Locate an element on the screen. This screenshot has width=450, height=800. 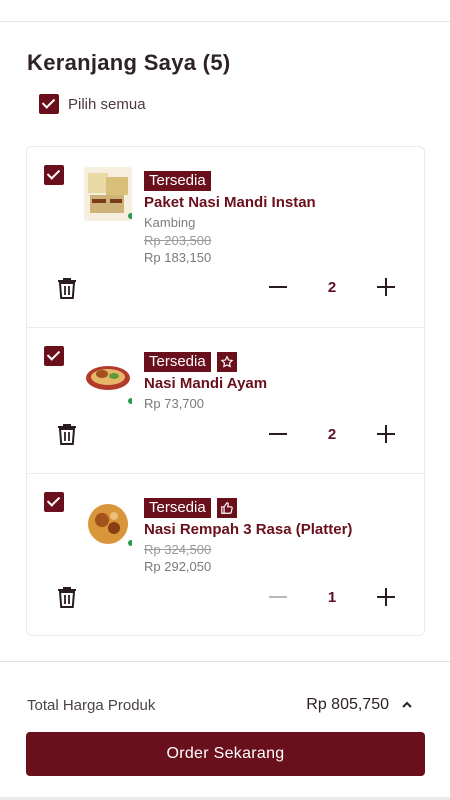
select-all-row: Pilih semua is located at coordinates (92, 104).